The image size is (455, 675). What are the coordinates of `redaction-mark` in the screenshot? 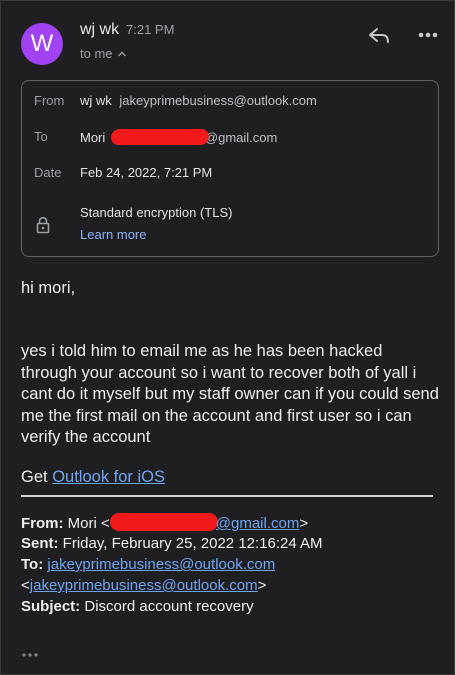 It's located at (160, 137).